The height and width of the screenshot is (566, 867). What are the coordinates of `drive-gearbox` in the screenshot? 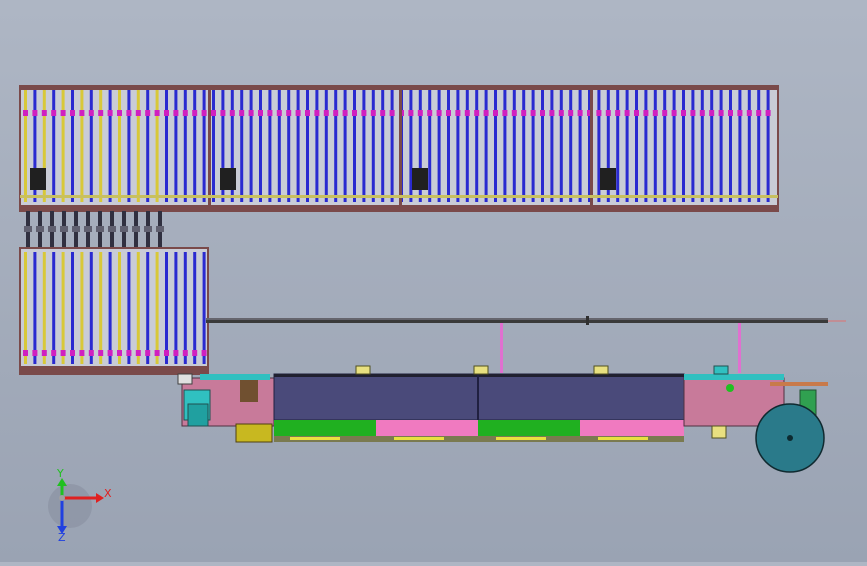 It's located at (249, 391).